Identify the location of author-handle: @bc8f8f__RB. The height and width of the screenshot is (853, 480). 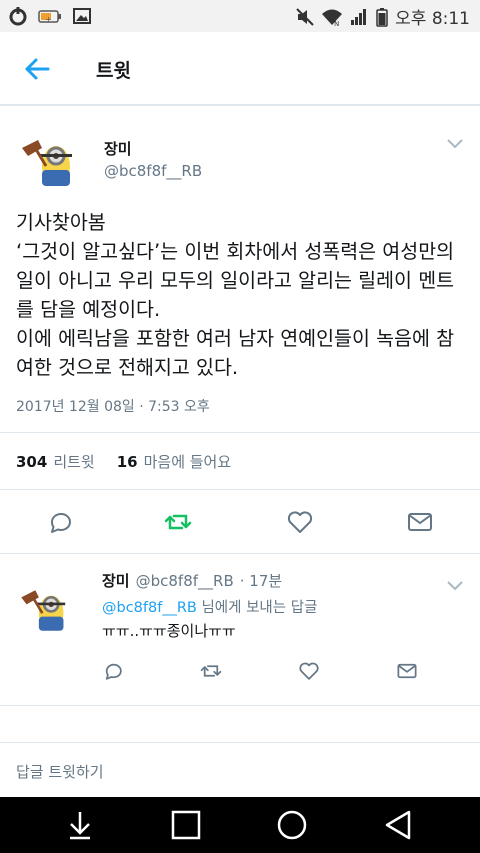
(153, 171).